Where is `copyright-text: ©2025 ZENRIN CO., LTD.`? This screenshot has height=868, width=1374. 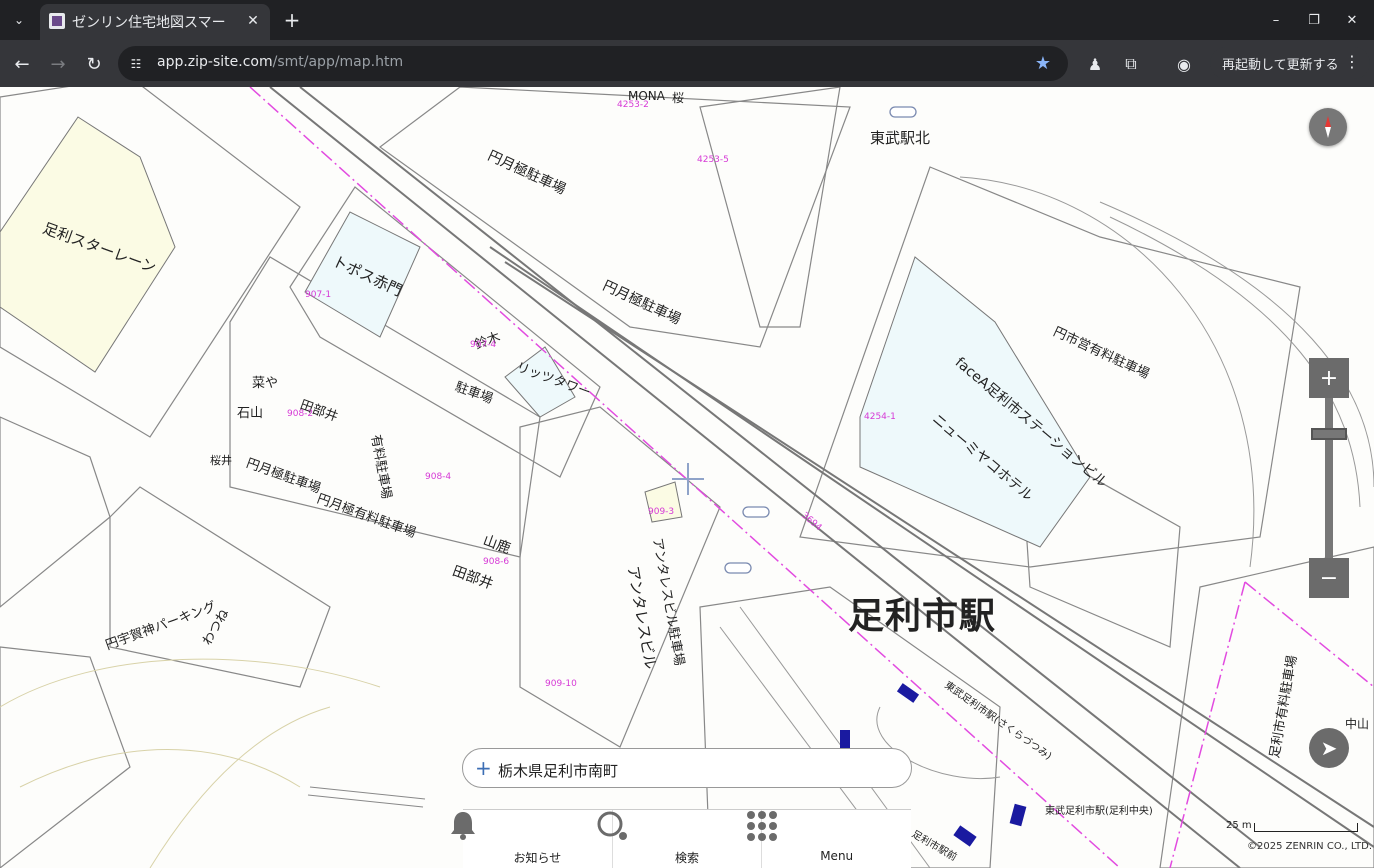 copyright-text: ©2025 ZENRIN CO., LTD. is located at coordinates (1309, 846).